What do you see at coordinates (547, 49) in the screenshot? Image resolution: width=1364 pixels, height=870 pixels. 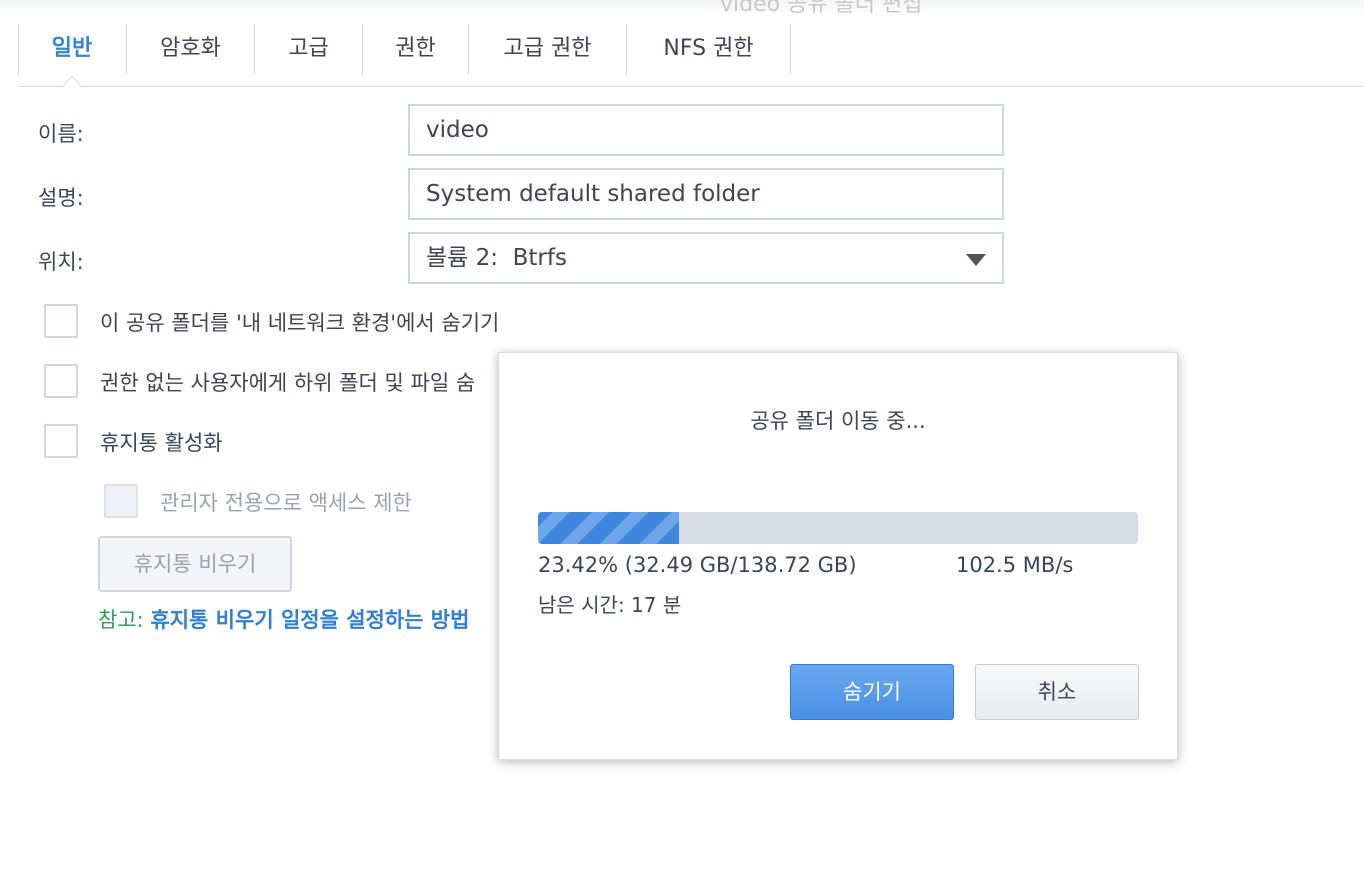 I see `tab-advanced-permissions: 고급 권한` at bounding box center [547, 49].